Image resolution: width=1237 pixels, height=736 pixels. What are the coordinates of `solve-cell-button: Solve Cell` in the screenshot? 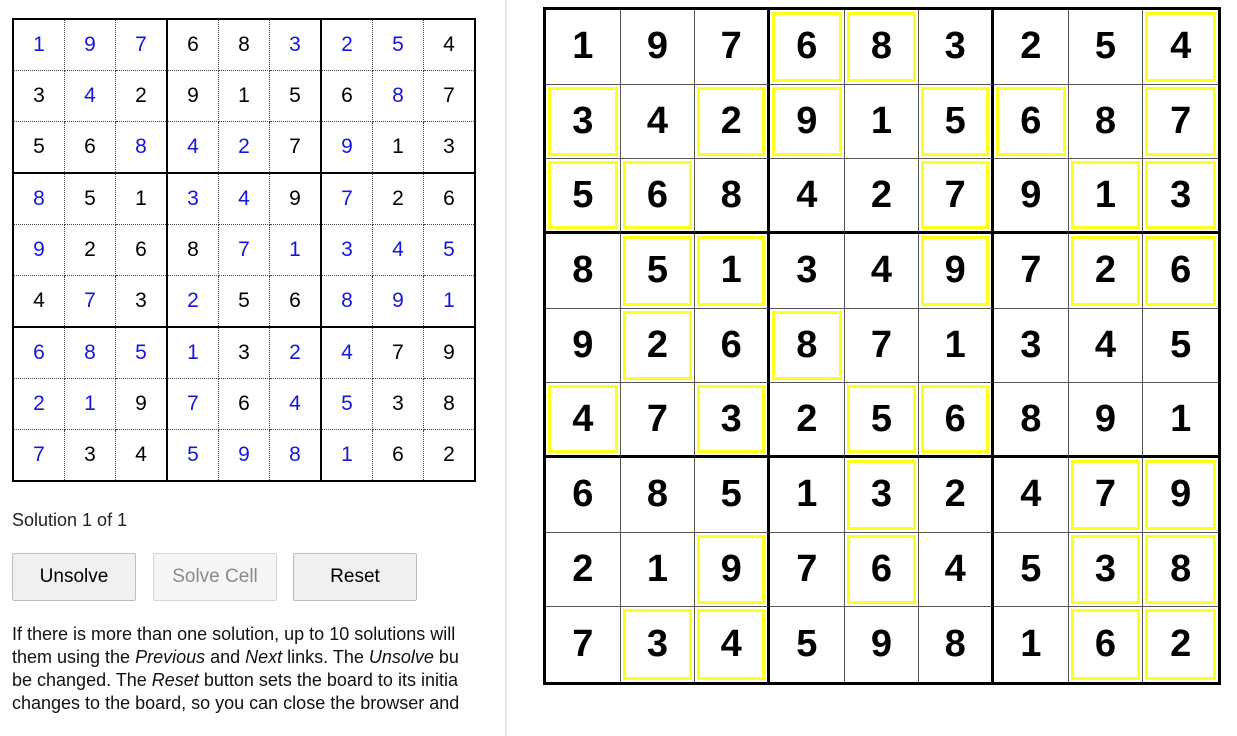 It's located at (215, 577).